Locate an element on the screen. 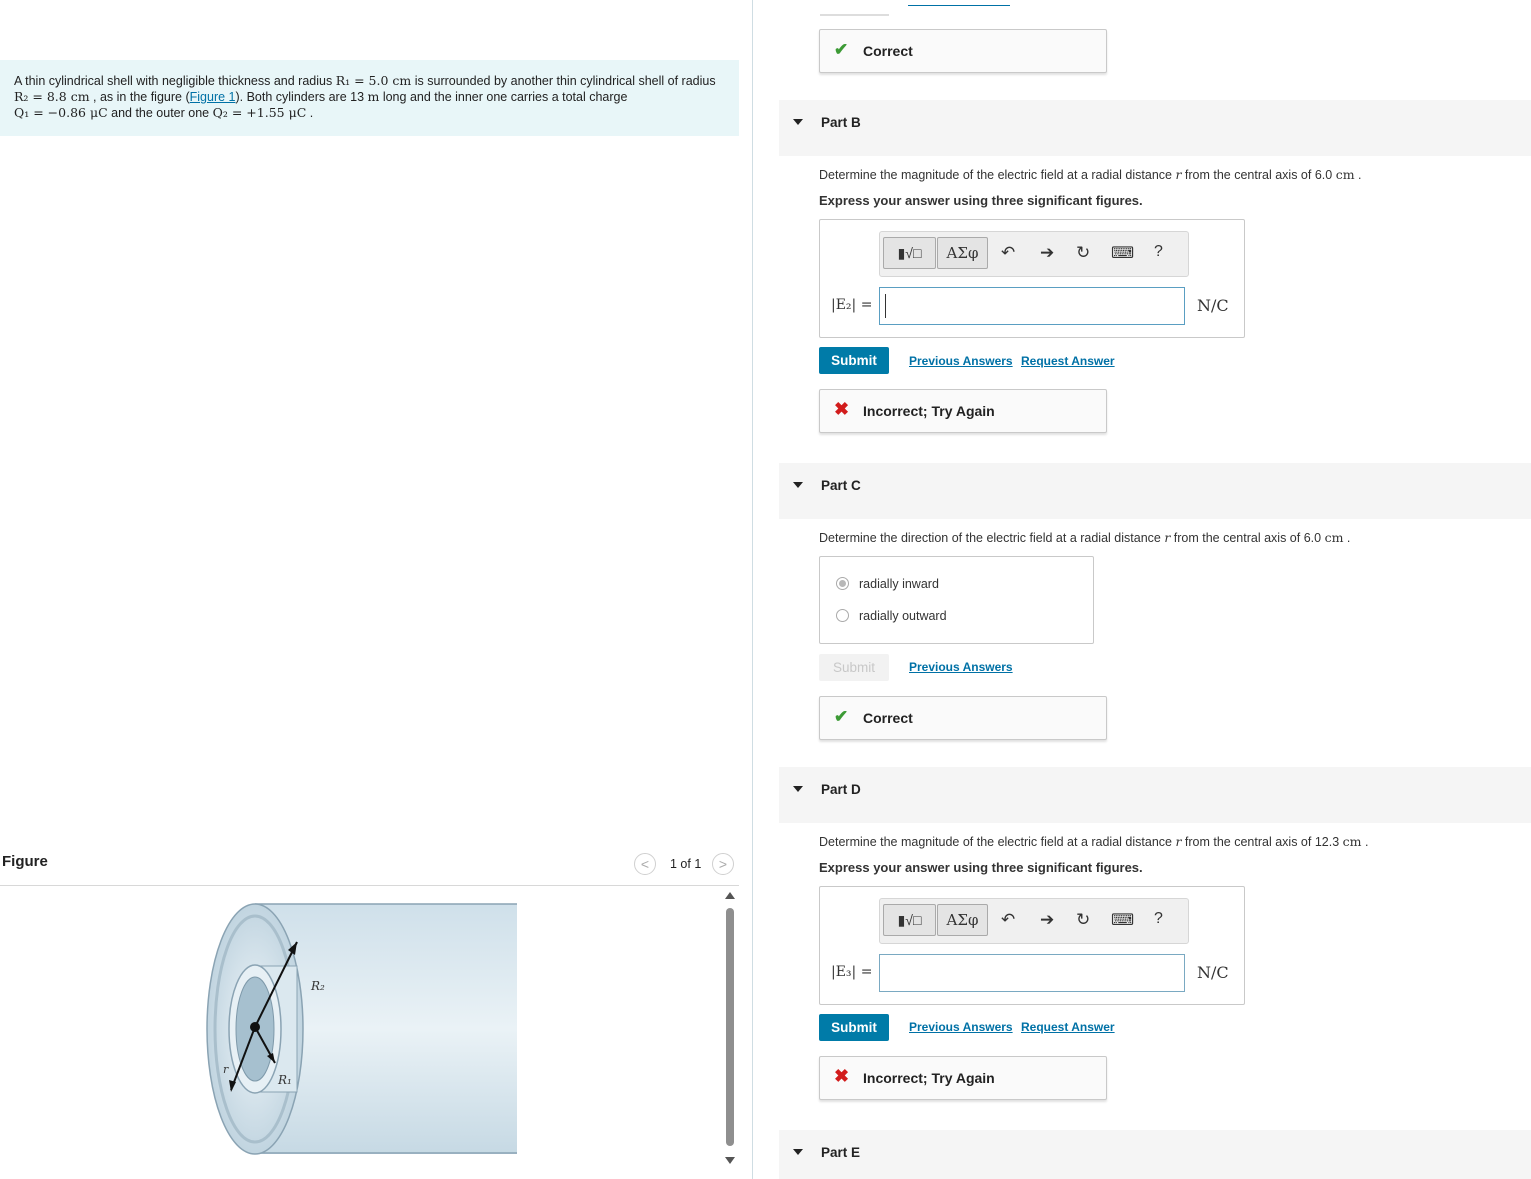 This screenshot has width=1531, height=1179. figure-prev-button: < is located at coordinates (645, 864).